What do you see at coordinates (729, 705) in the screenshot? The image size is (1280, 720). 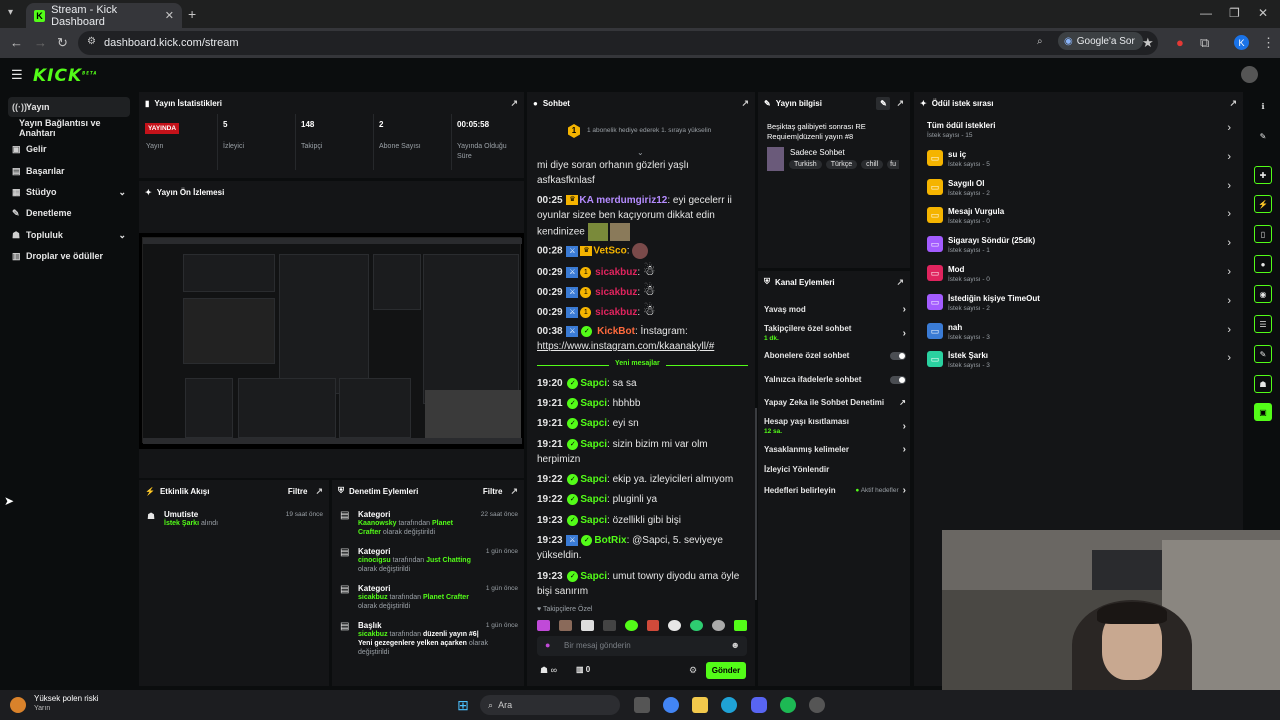 I see `edge-icon` at bounding box center [729, 705].